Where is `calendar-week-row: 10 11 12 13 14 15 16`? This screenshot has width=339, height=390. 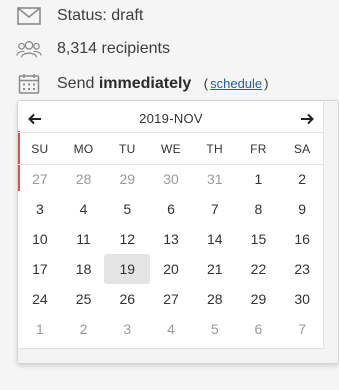
calendar-week-row: 10 11 12 13 14 15 16 is located at coordinates (171, 239).